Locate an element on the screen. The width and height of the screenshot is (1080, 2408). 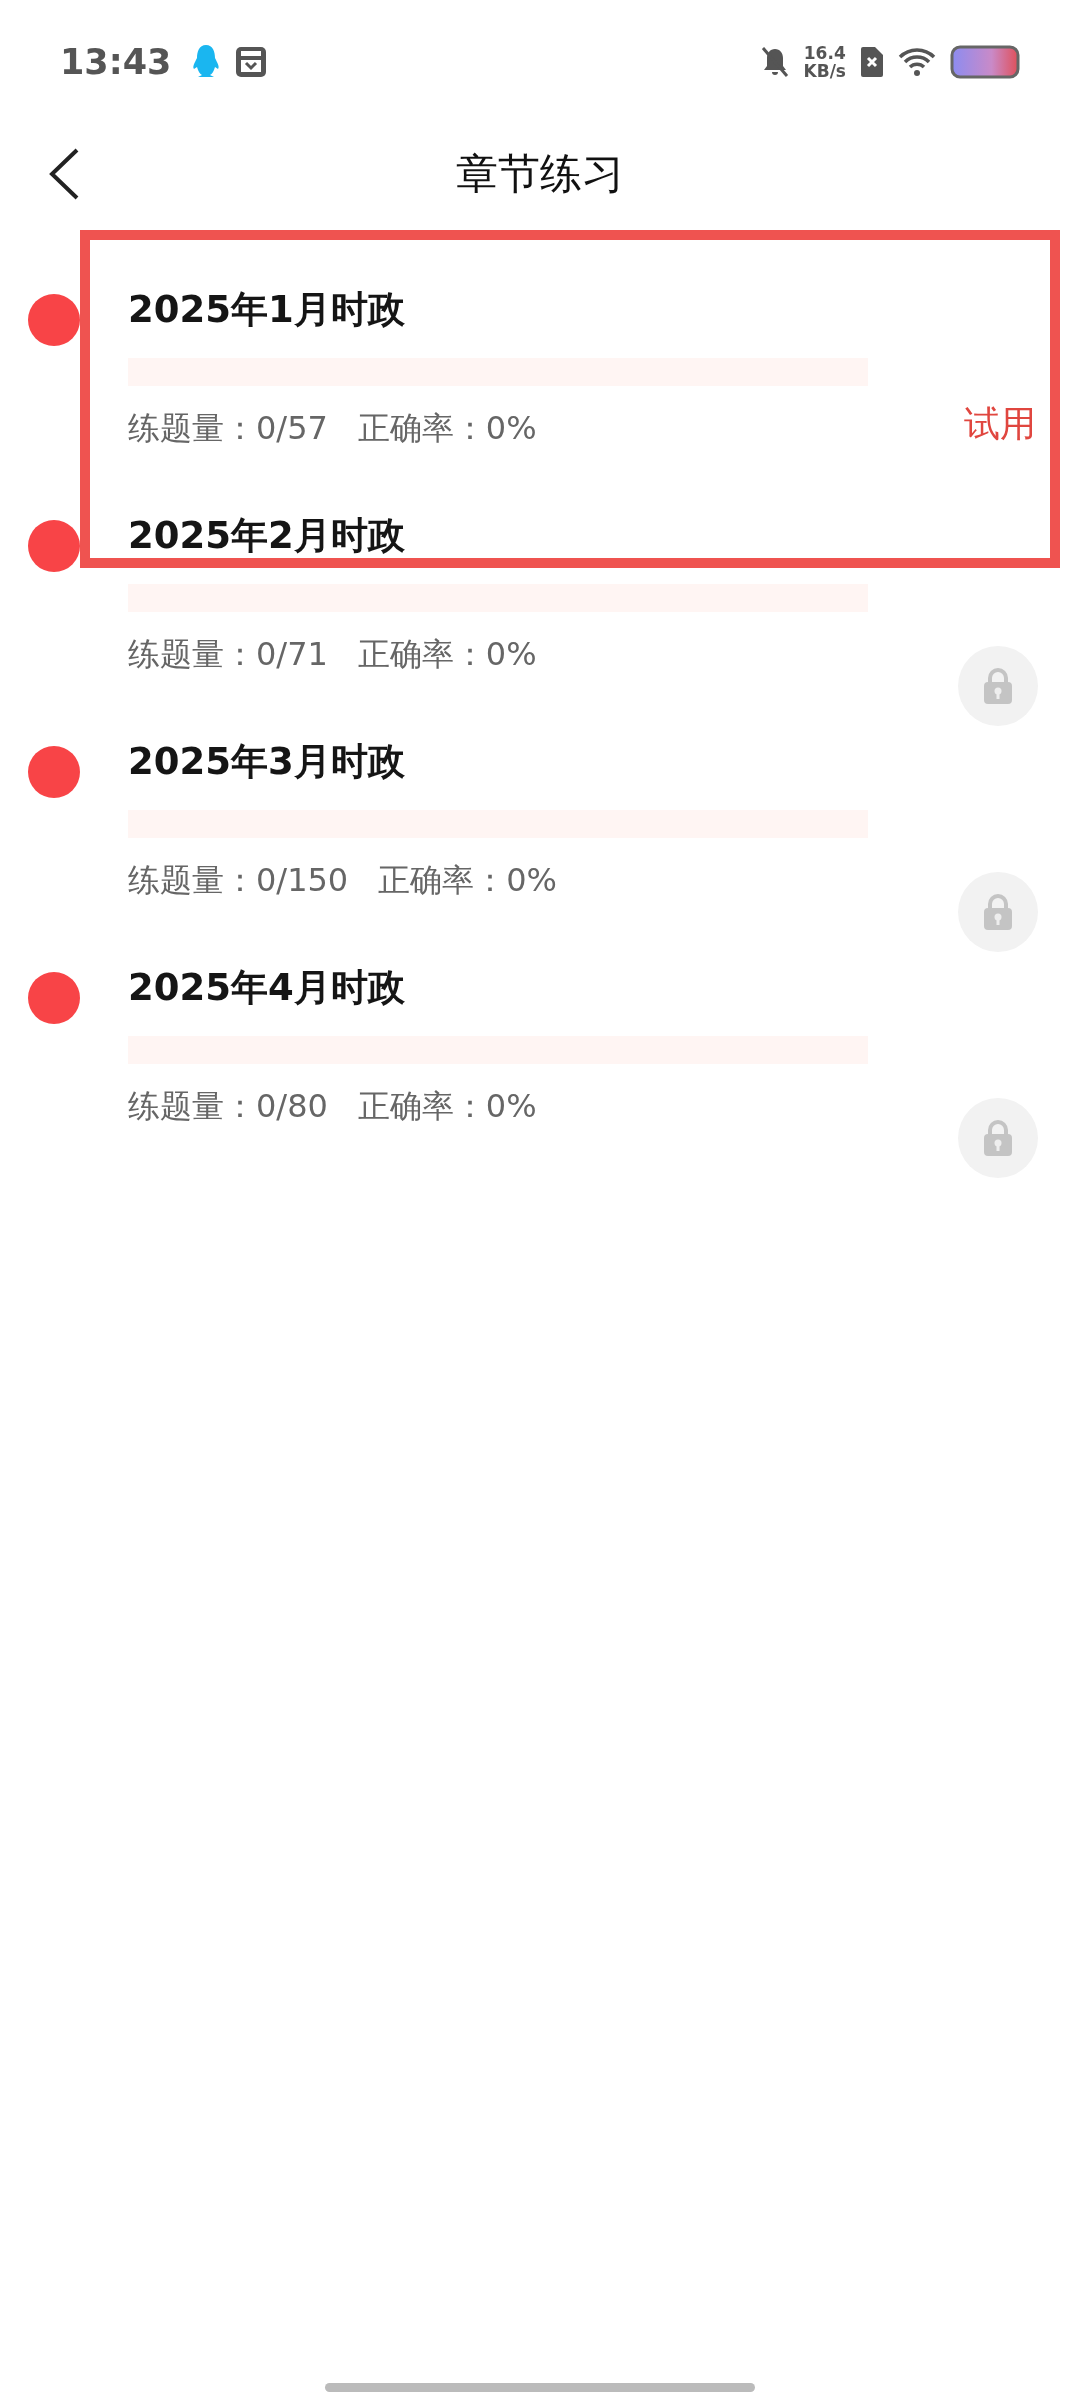
wifi-icon is located at coordinates (917, 62).